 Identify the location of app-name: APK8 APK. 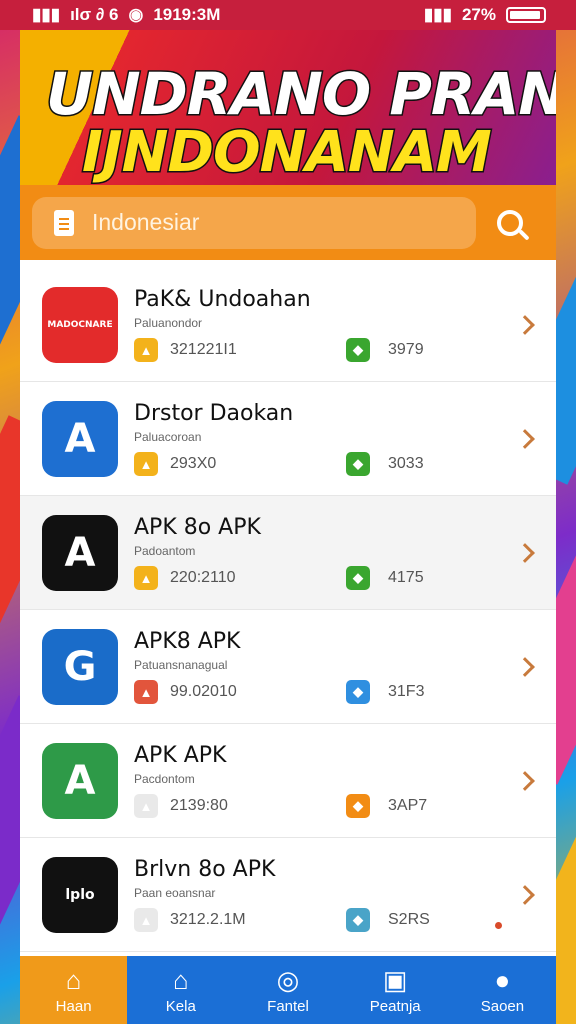
(187, 641).